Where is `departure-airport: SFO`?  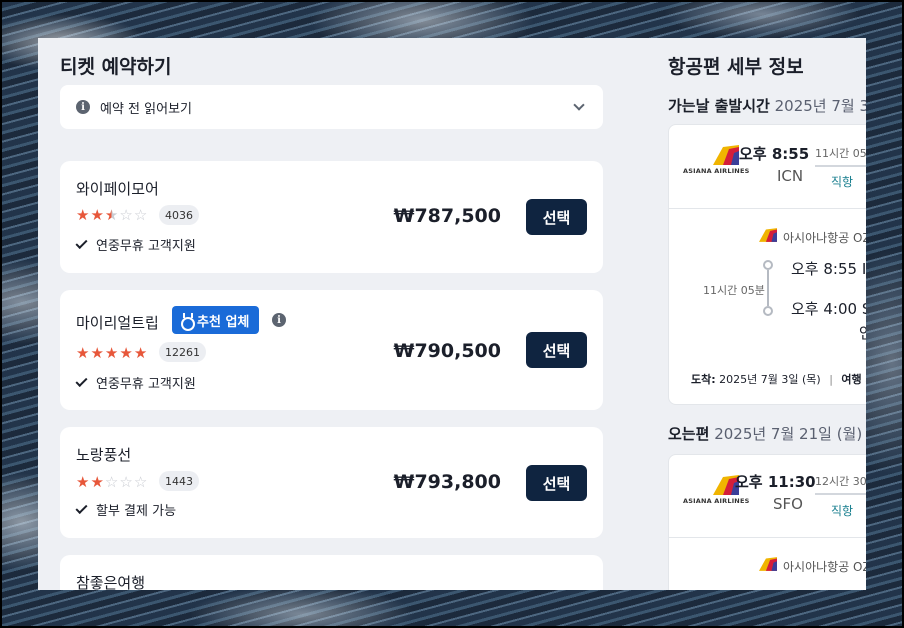
departure-airport: SFO is located at coordinates (788, 504).